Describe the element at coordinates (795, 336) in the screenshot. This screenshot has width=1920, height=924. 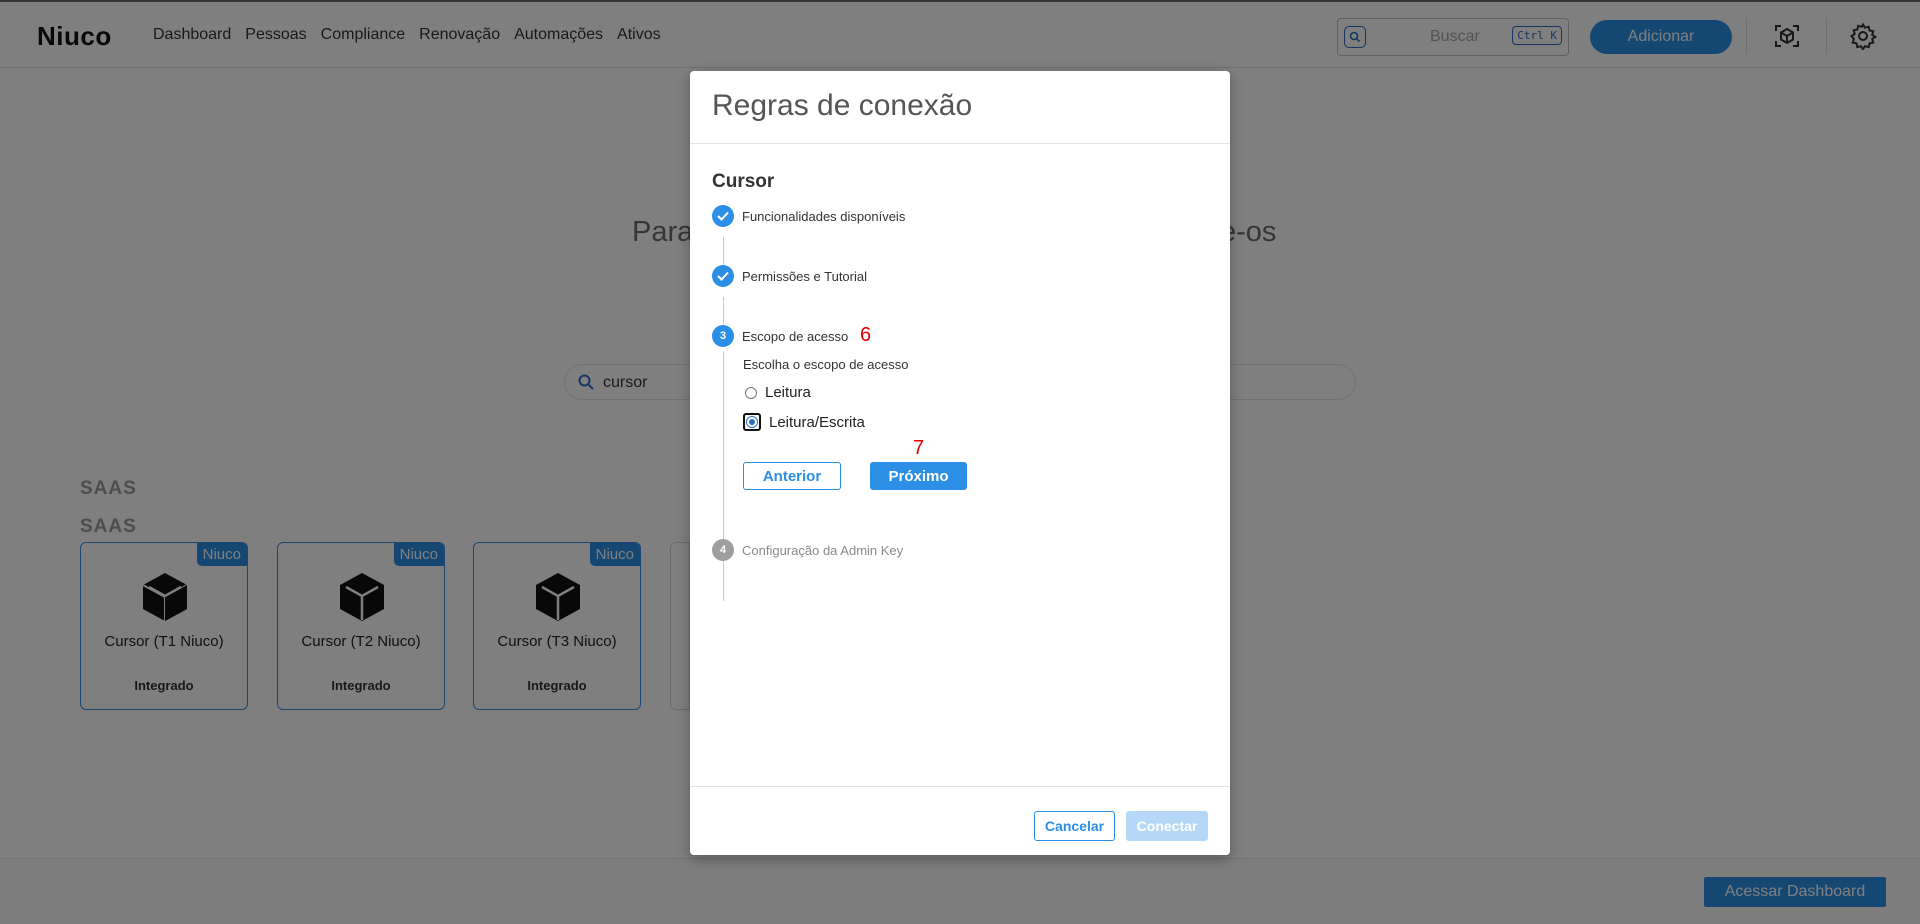
I see `step-3-label: Escopo de acesso` at that location.